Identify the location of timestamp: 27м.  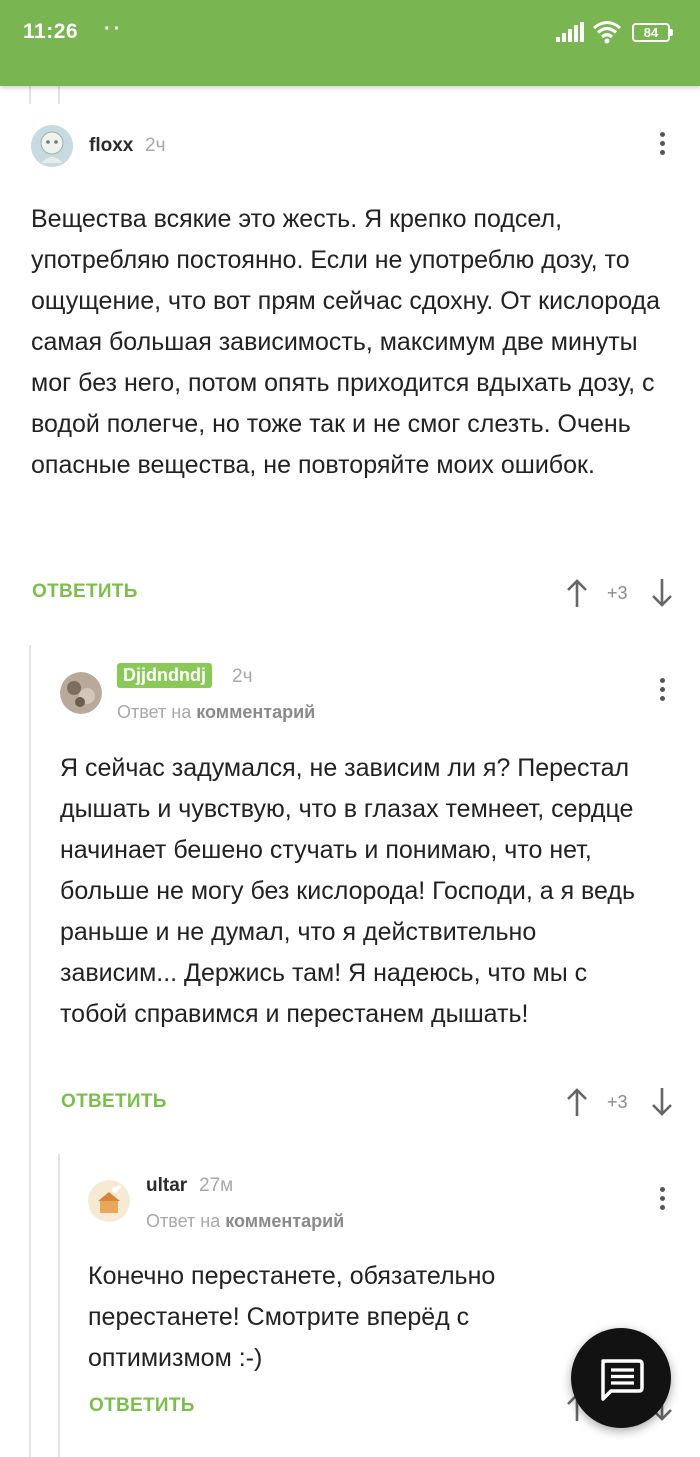
(216, 1185).